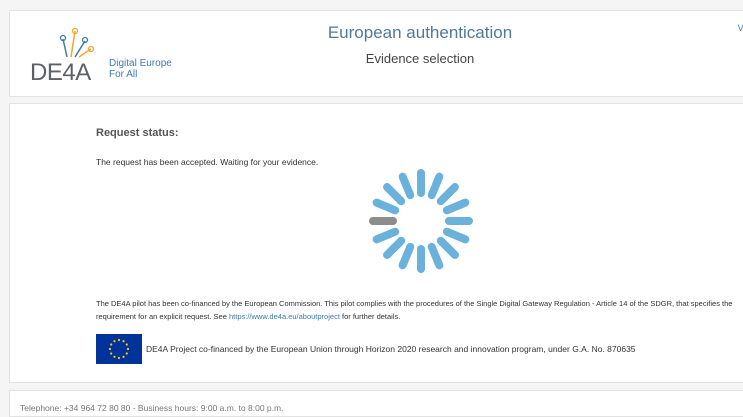 This screenshot has height=417, width=743. I want to click on legal-text-after: for further details., so click(370, 316).